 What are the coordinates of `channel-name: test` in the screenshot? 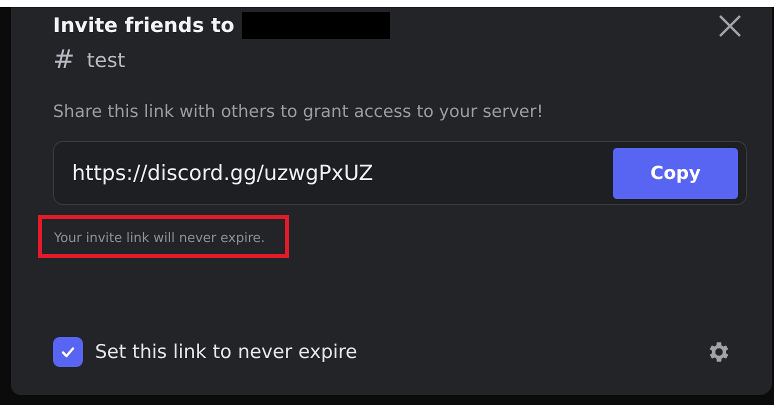 It's located at (106, 60).